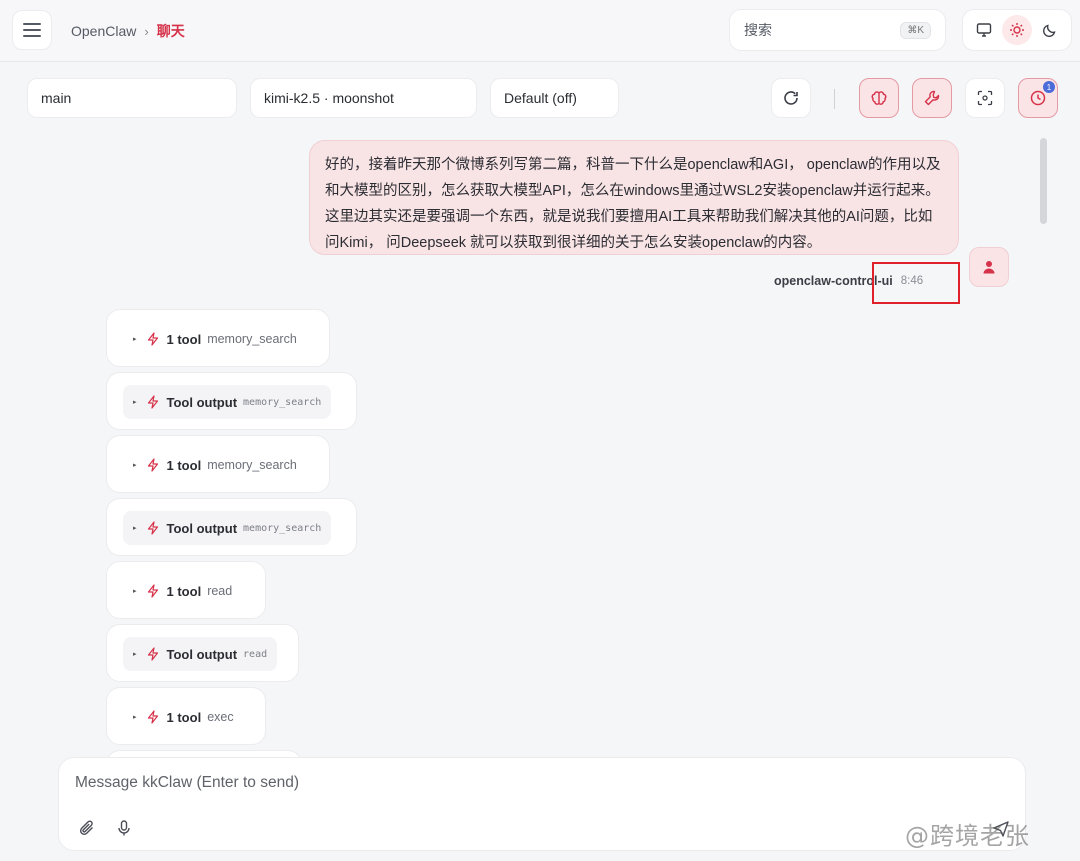 This screenshot has height=861, width=1080. I want to click on tool-call-card: ▸ 1 tool exec, so click(186, 716).